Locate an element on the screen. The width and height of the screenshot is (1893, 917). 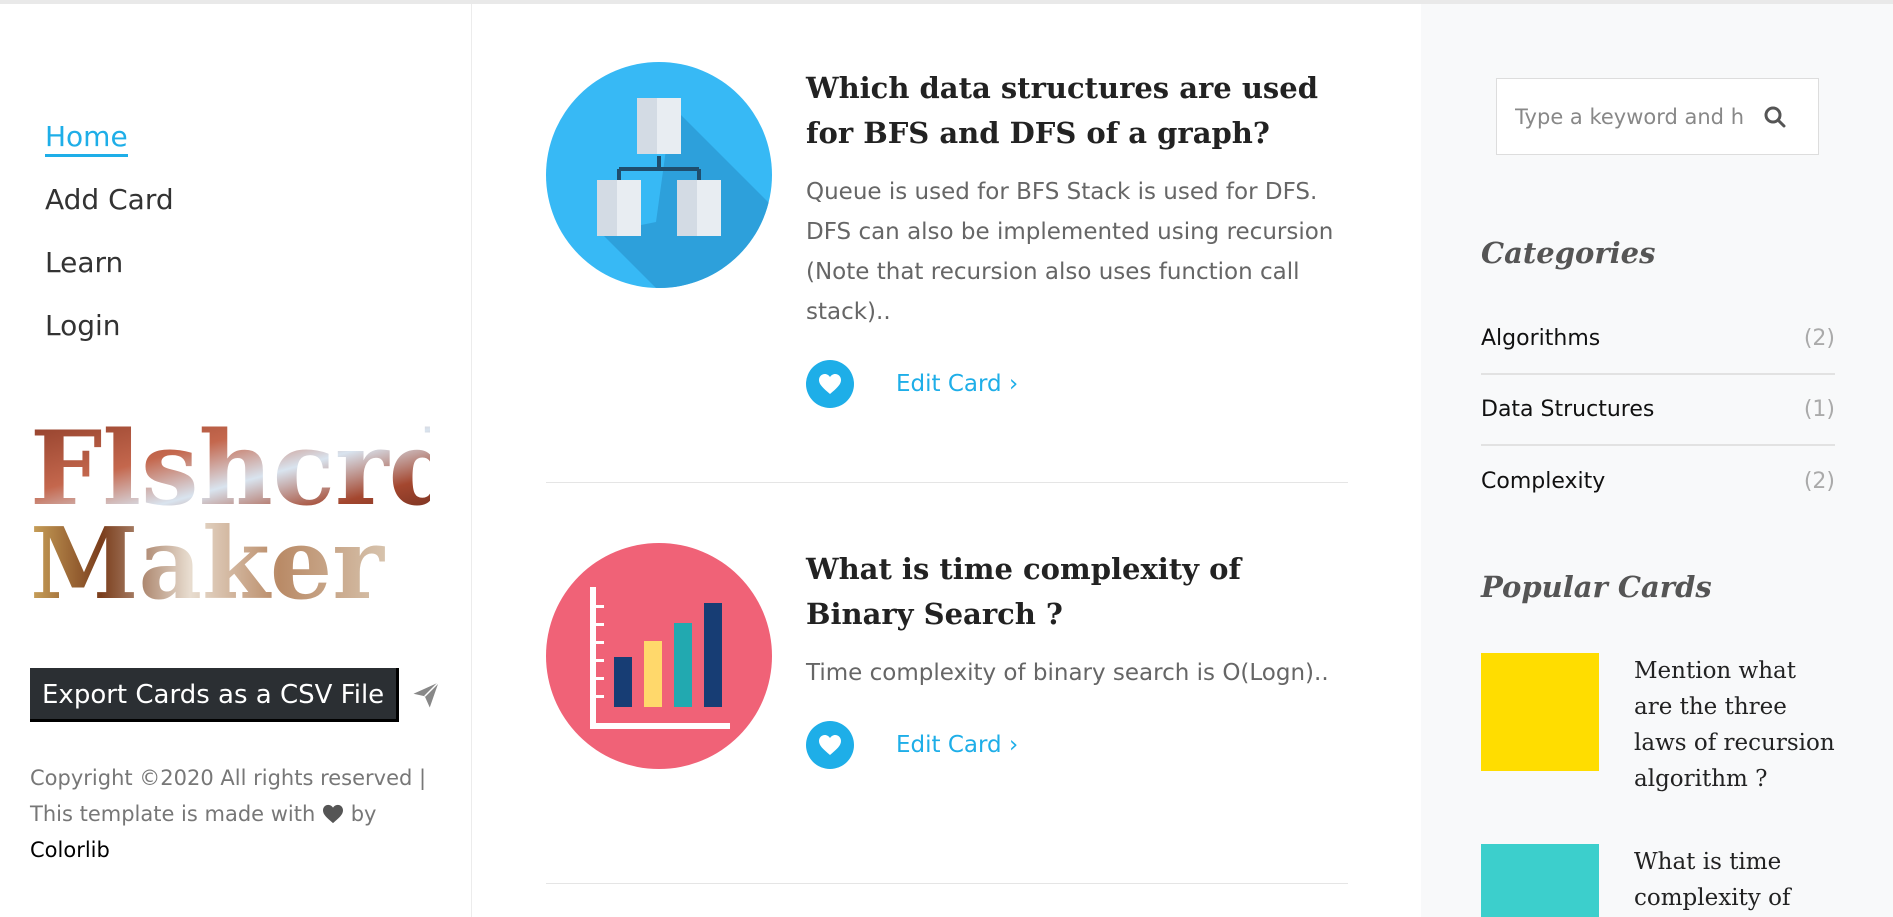
export-csv-button: Export Cards as a CSV File is located at coordinates (215, 695).